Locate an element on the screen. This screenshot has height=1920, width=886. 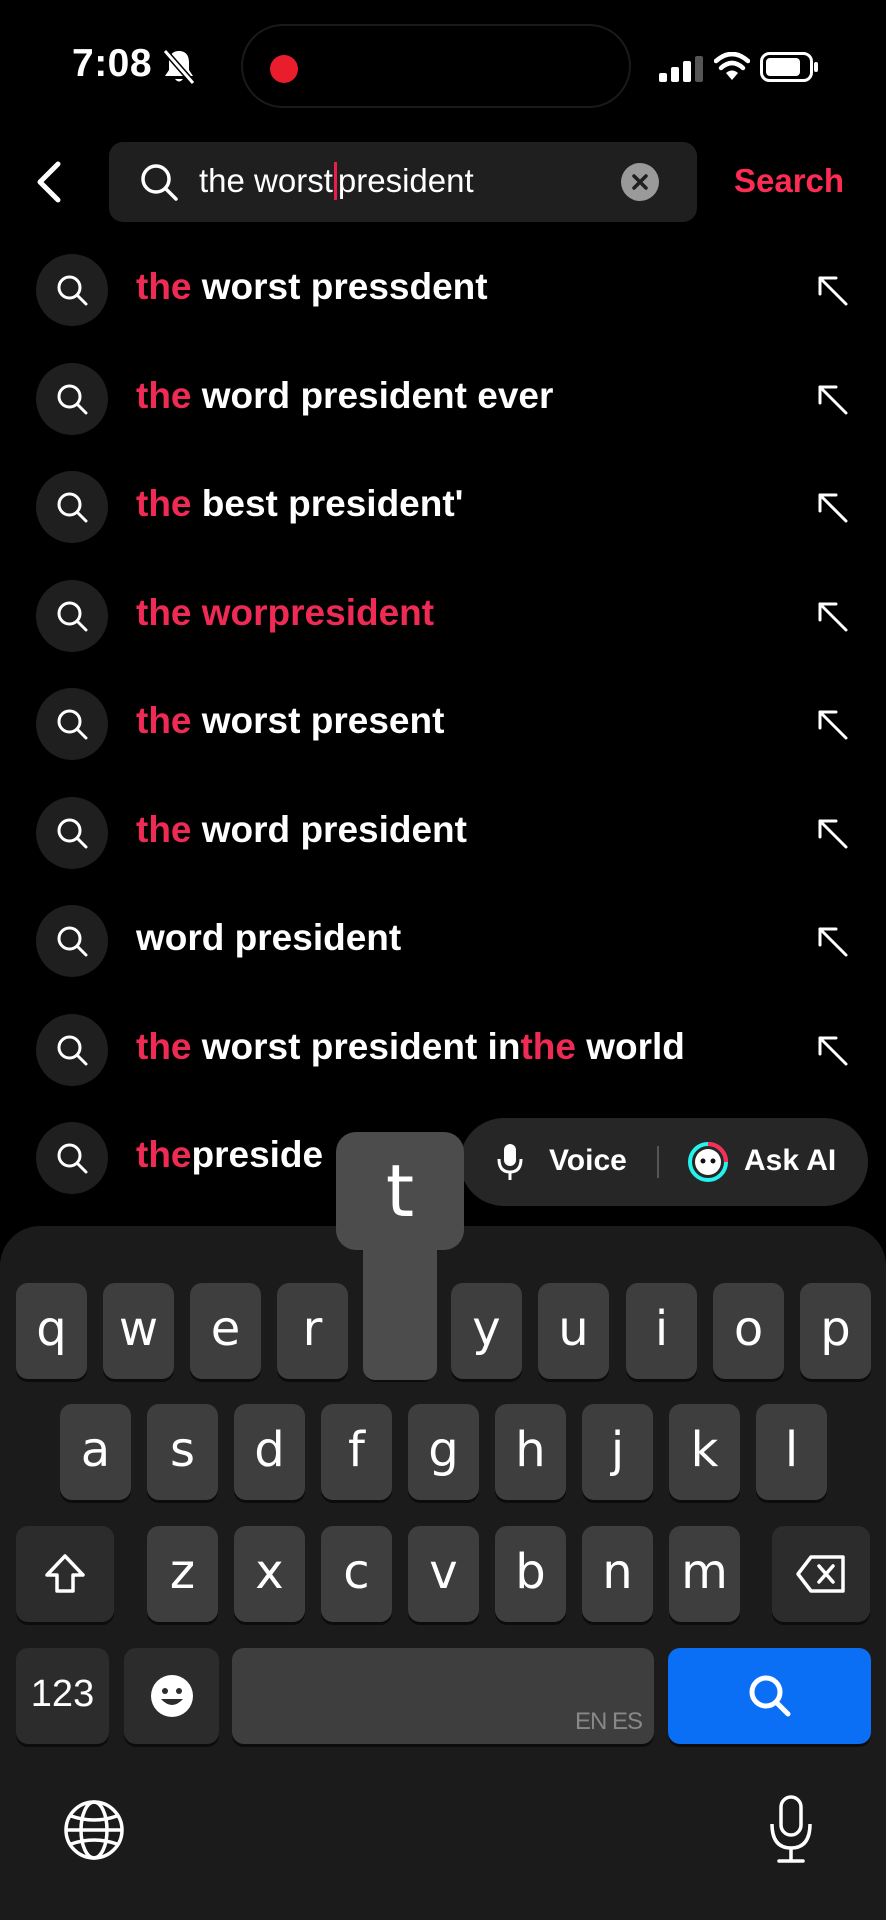
suggestion-item: the worst present is located at coordinates (443, 724).